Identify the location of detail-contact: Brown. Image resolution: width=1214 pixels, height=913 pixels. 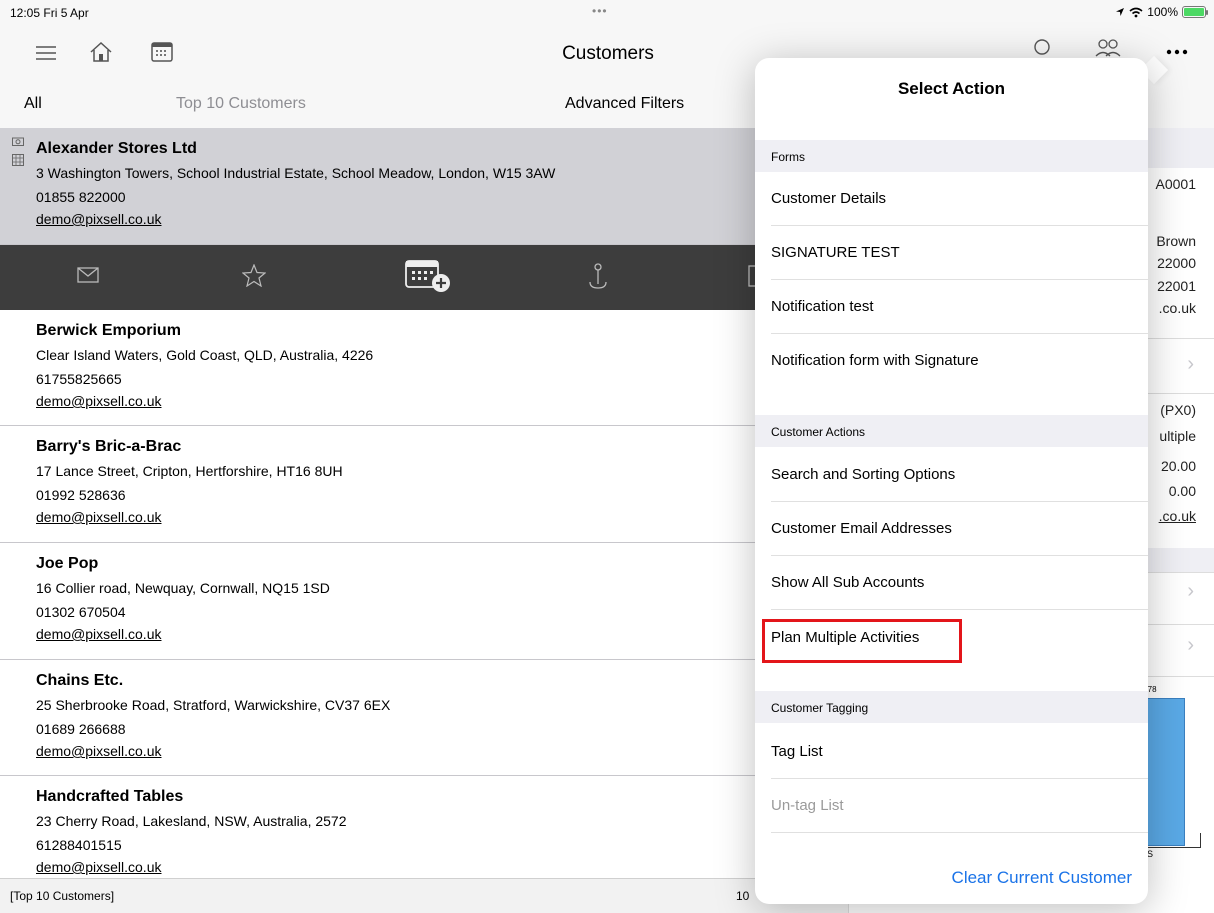
(1176, 241).